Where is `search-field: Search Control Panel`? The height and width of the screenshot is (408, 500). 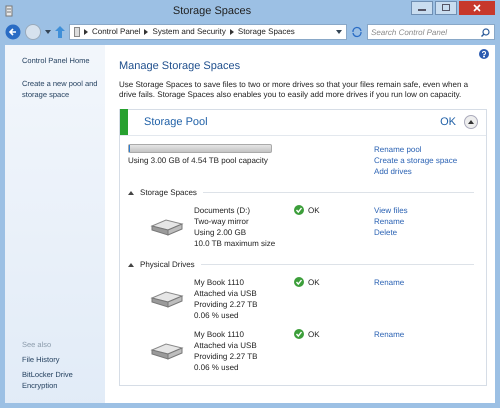 search-field: Search Control Panel is located at coordinates (431, 32).